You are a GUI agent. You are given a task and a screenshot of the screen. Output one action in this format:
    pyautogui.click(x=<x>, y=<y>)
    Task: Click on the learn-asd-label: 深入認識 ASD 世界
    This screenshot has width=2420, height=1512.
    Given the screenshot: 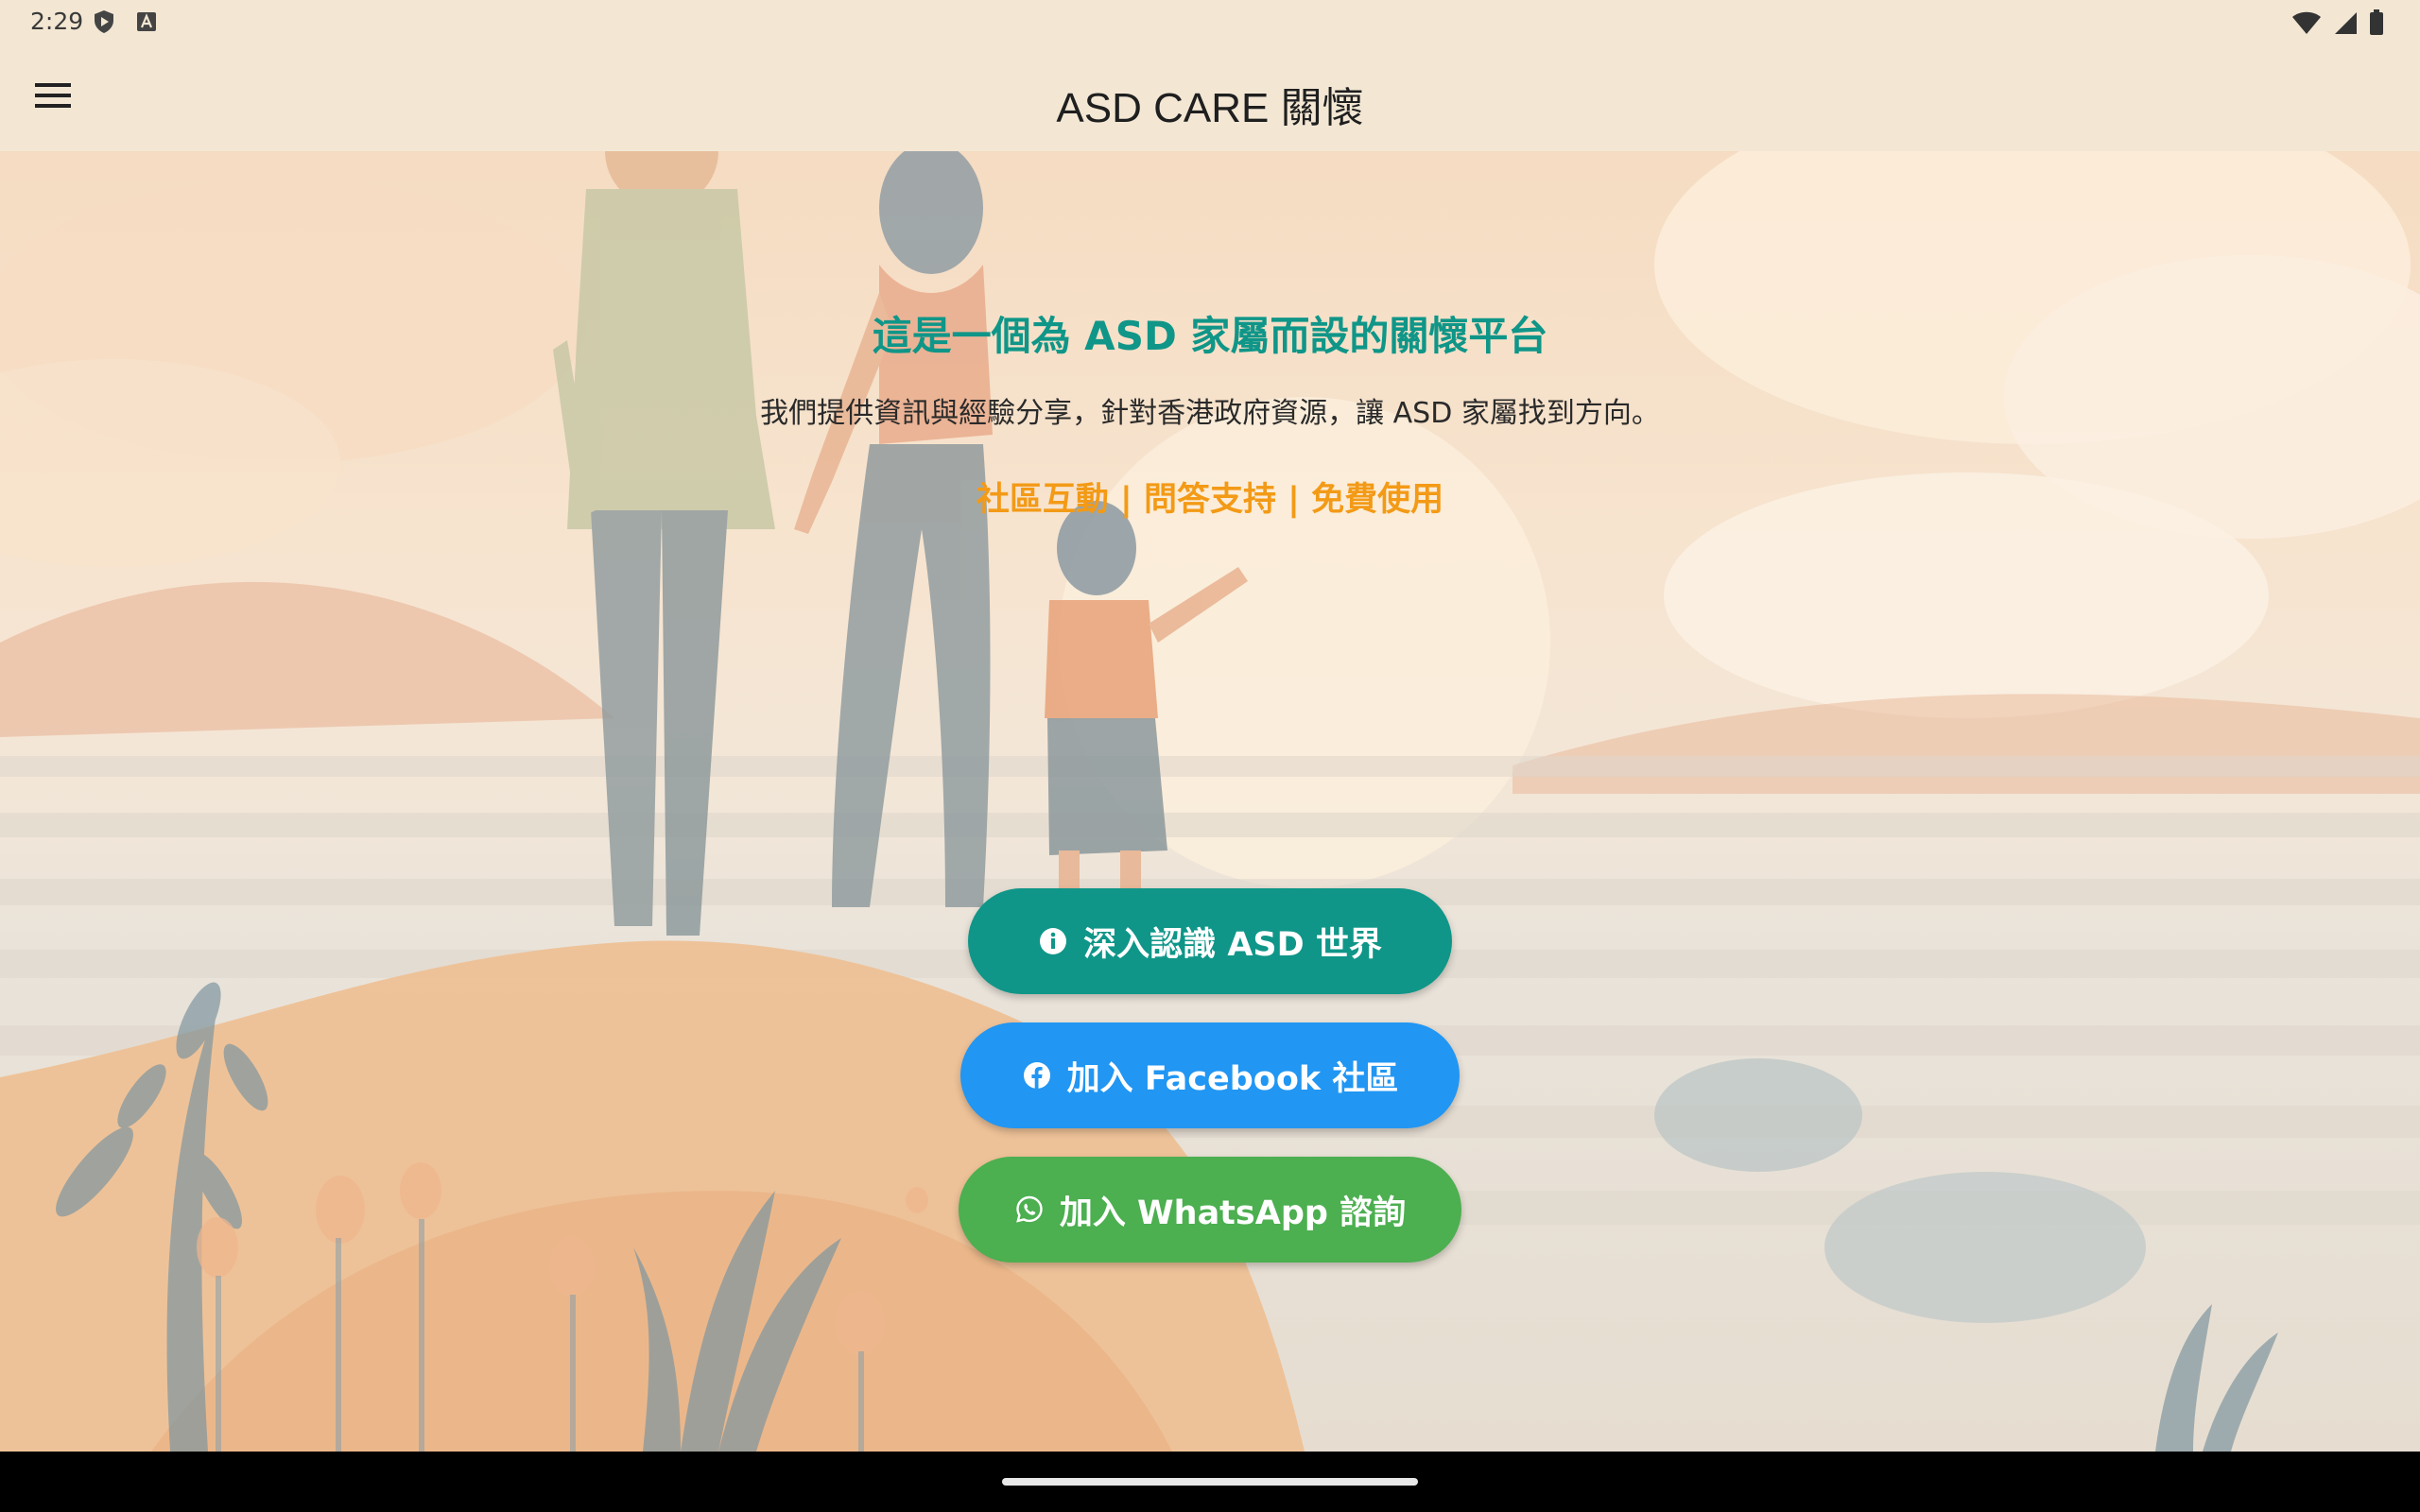 What is the action you would take?
    pyautogui.click(x=1232, y=944)
    